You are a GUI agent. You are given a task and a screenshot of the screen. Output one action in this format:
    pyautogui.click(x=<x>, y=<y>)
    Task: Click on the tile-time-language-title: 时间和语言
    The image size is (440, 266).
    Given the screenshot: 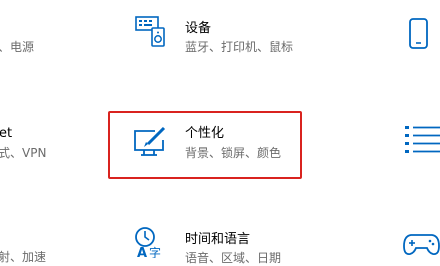 What is the action you would take?
    pyautogui.click(x=218, y=239)
    